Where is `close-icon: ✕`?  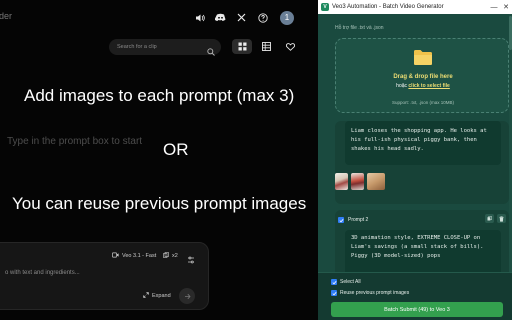
close-icon: ✕ is located at coordinates (506, 7).